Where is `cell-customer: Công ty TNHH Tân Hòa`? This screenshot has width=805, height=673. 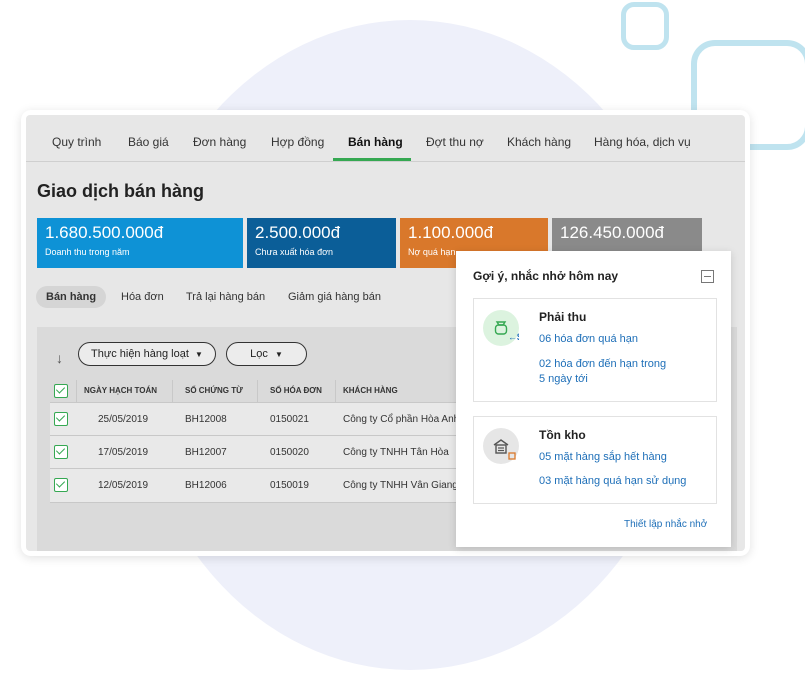
cell-customer: Công ty TNHH Tân Hòa is located at coordinates (396, 452).